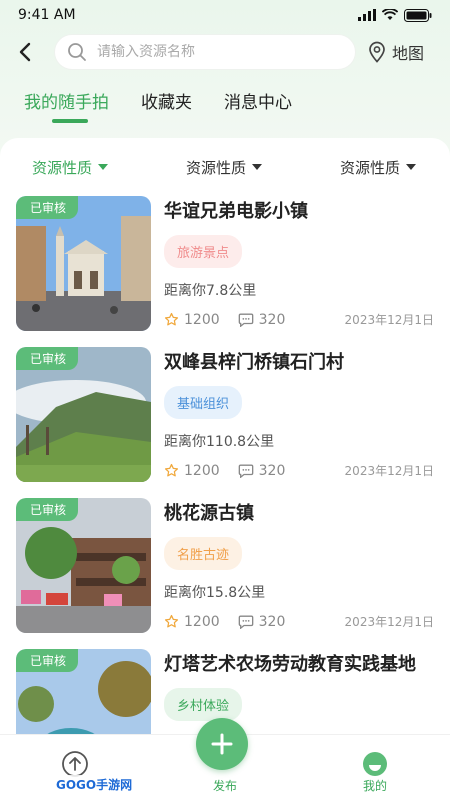  What do you see at coordinates (367, 15) in the screenshot?
I see `signal-icon` at bounding box center [367, 15].